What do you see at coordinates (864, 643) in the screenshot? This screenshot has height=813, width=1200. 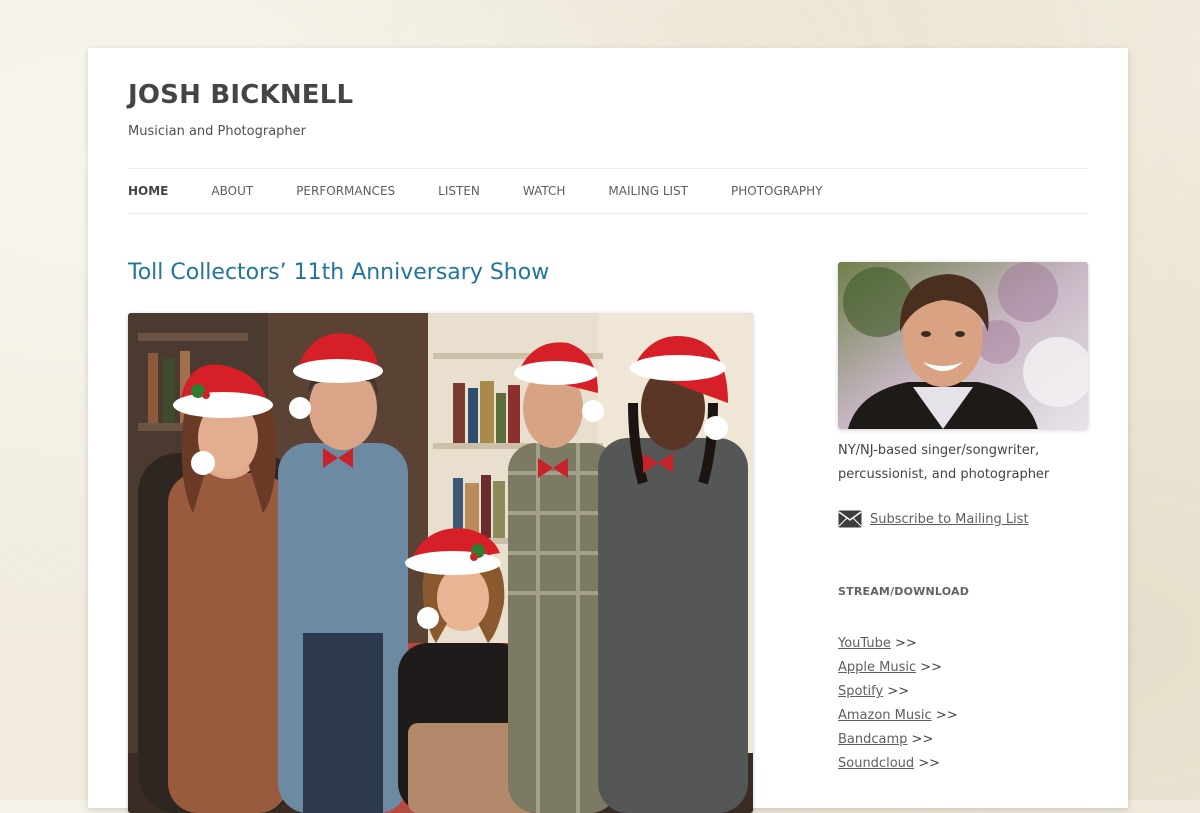 I see `youtube-link: YouTube` at bounding box center [864, 643].